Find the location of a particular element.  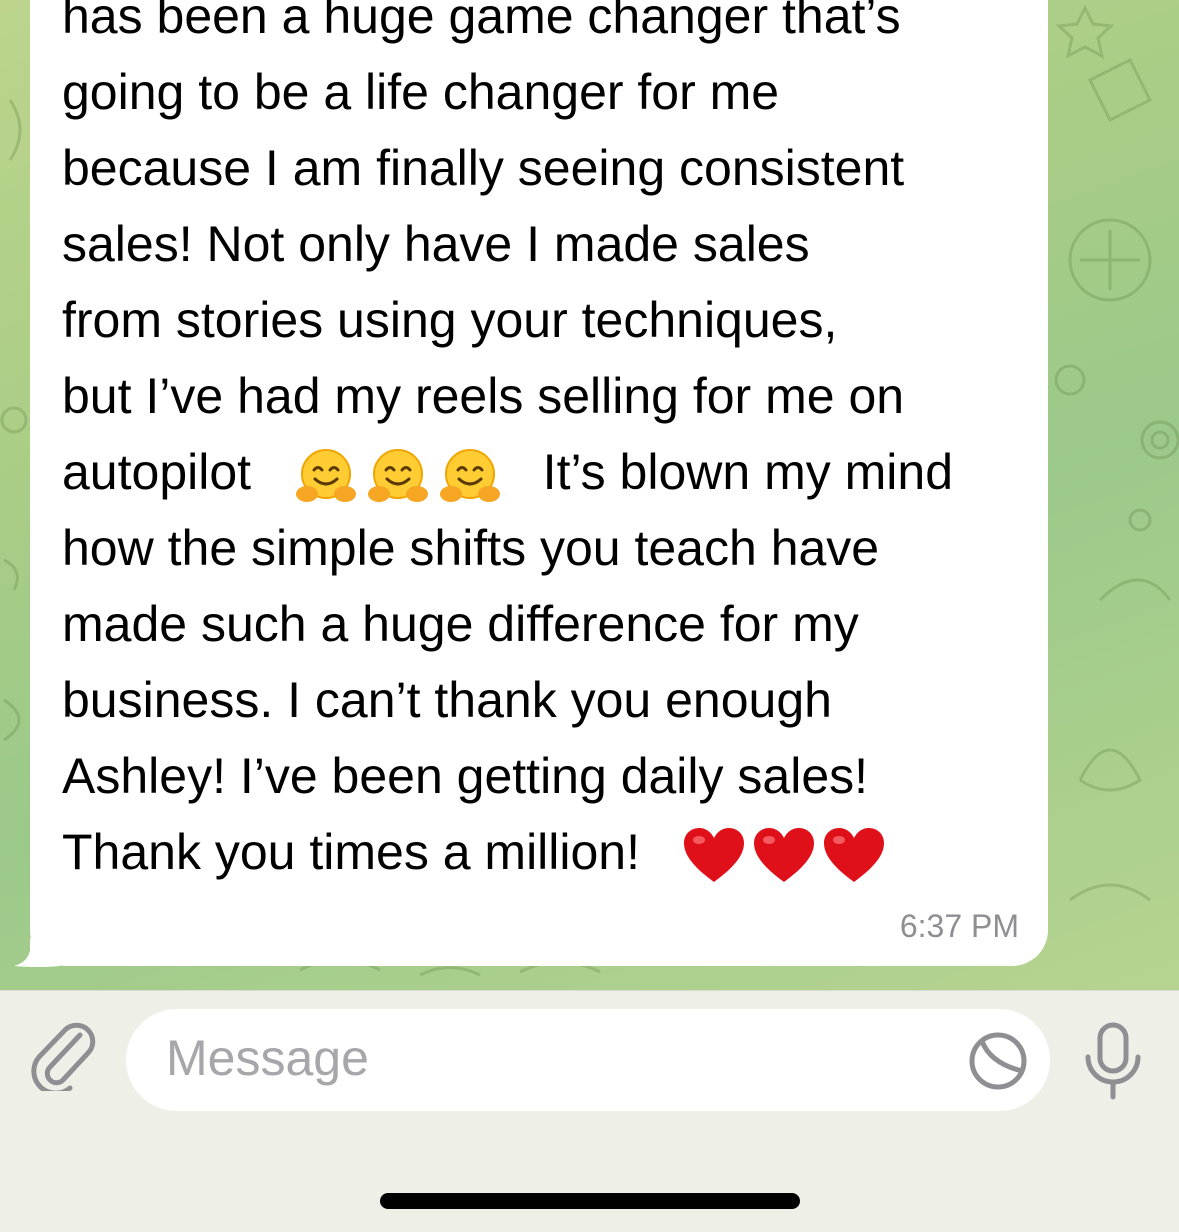

microphone-icon is located at coordinates (1113, 1061).